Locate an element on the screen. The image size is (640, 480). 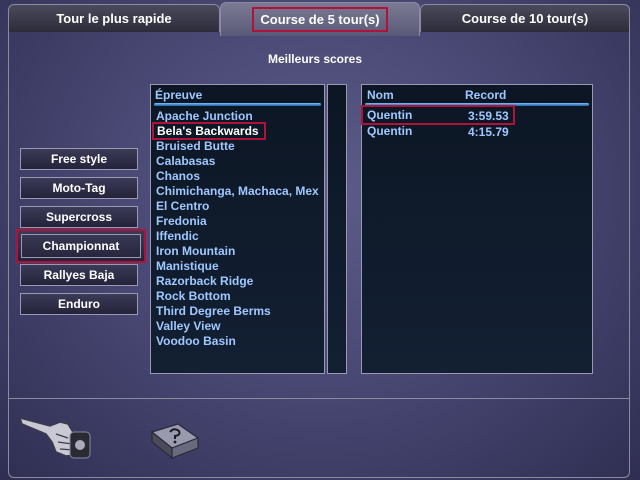
tab-10-laps: Course de 10 tour(s) is located at coordinates (525, 18).